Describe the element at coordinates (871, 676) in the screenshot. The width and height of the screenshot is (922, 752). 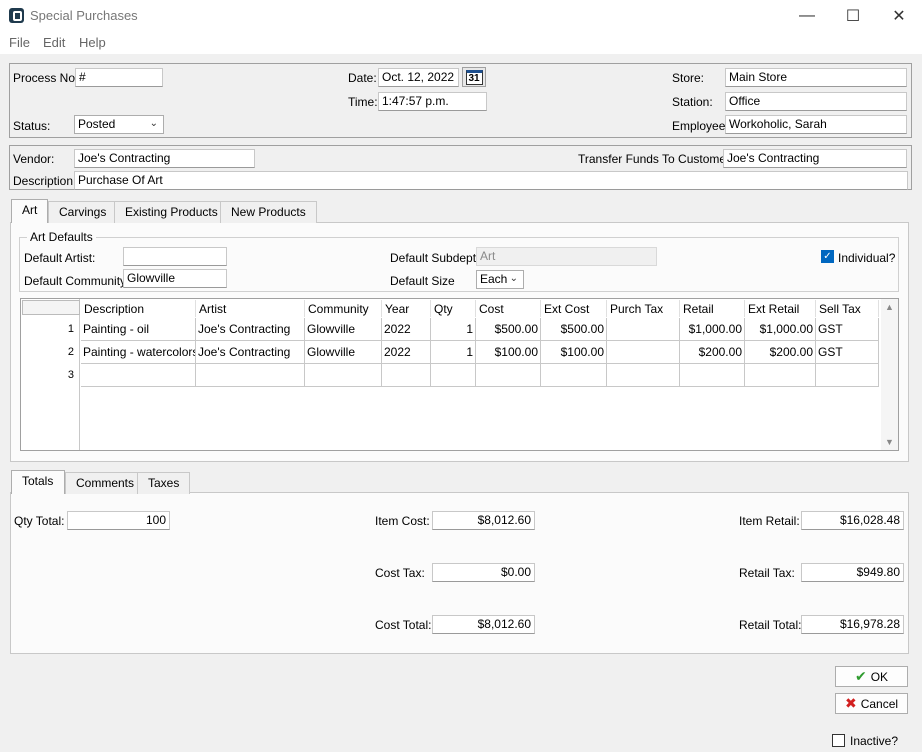
I see `ok-button: ✔ OK` at that location.